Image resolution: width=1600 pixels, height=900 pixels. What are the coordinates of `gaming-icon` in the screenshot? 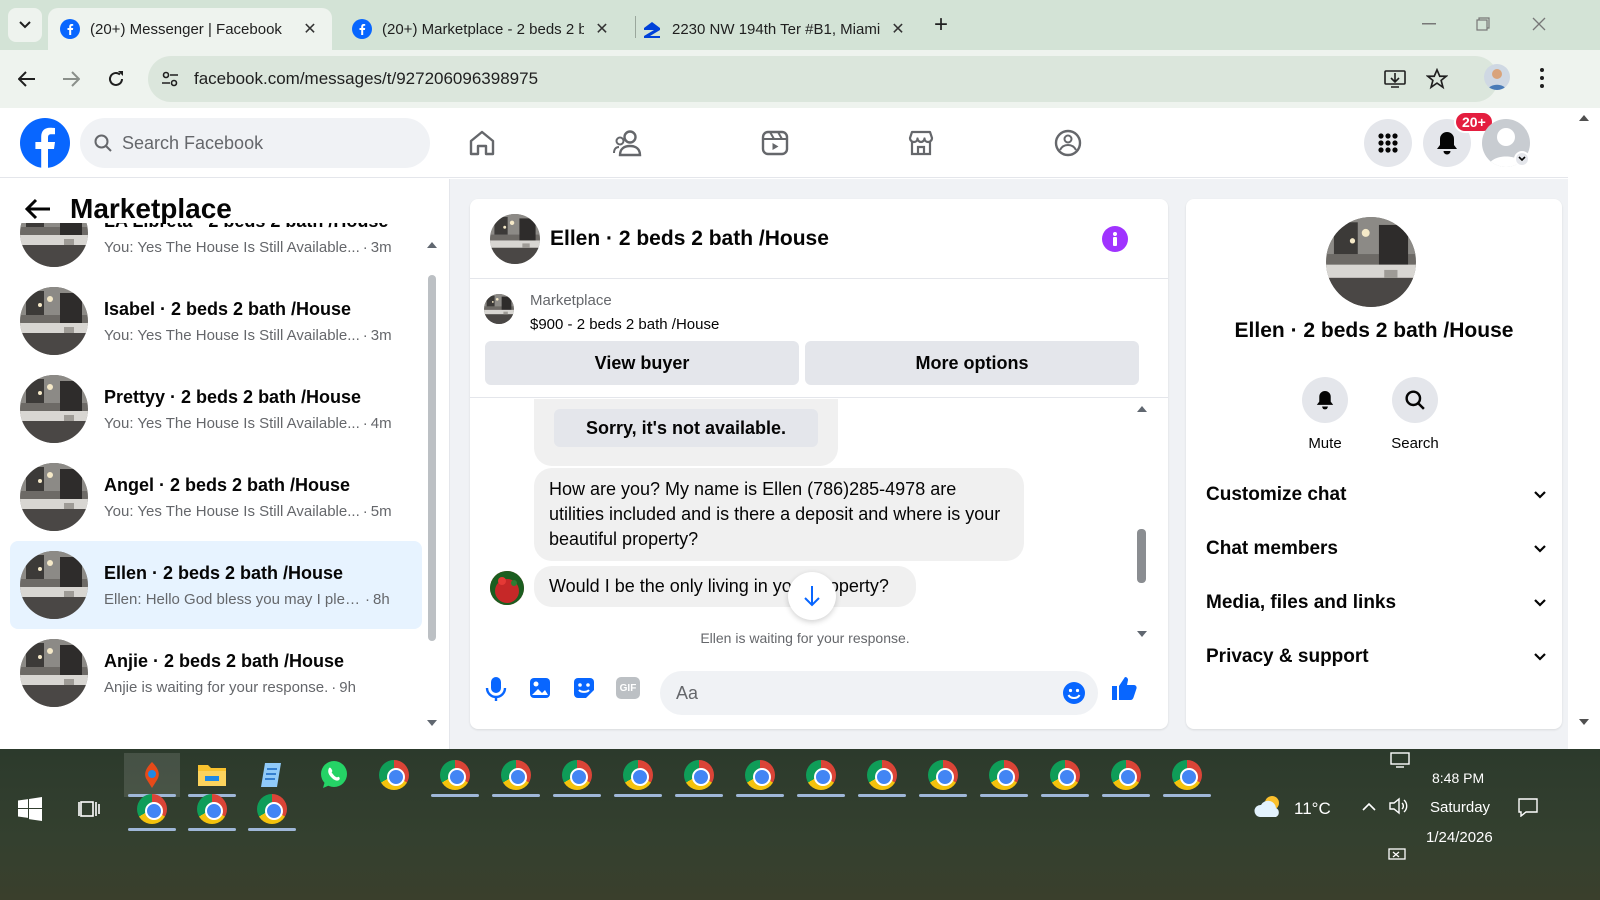 It's located at (1068, 143).